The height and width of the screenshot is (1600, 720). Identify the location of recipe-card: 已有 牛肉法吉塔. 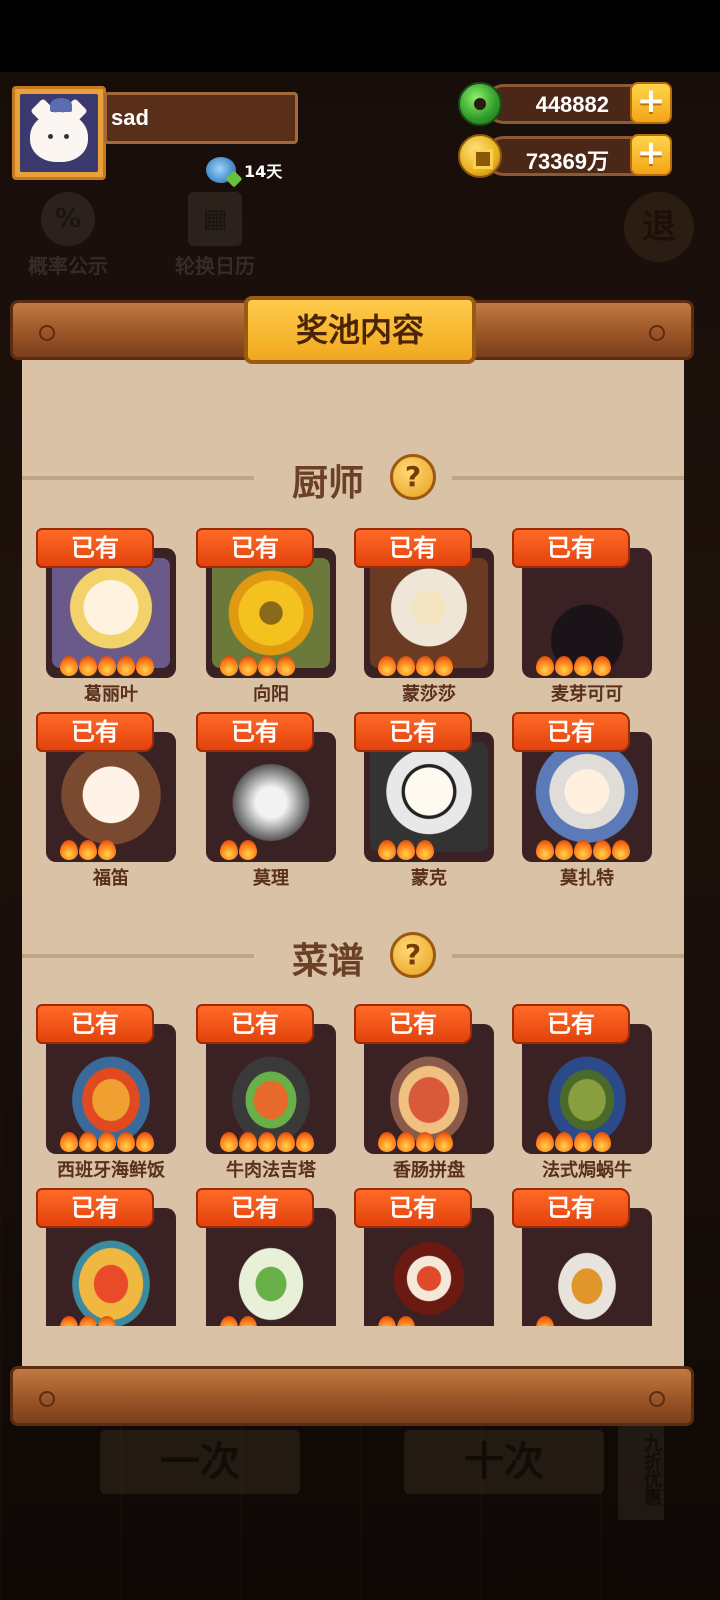
(266, 1092).